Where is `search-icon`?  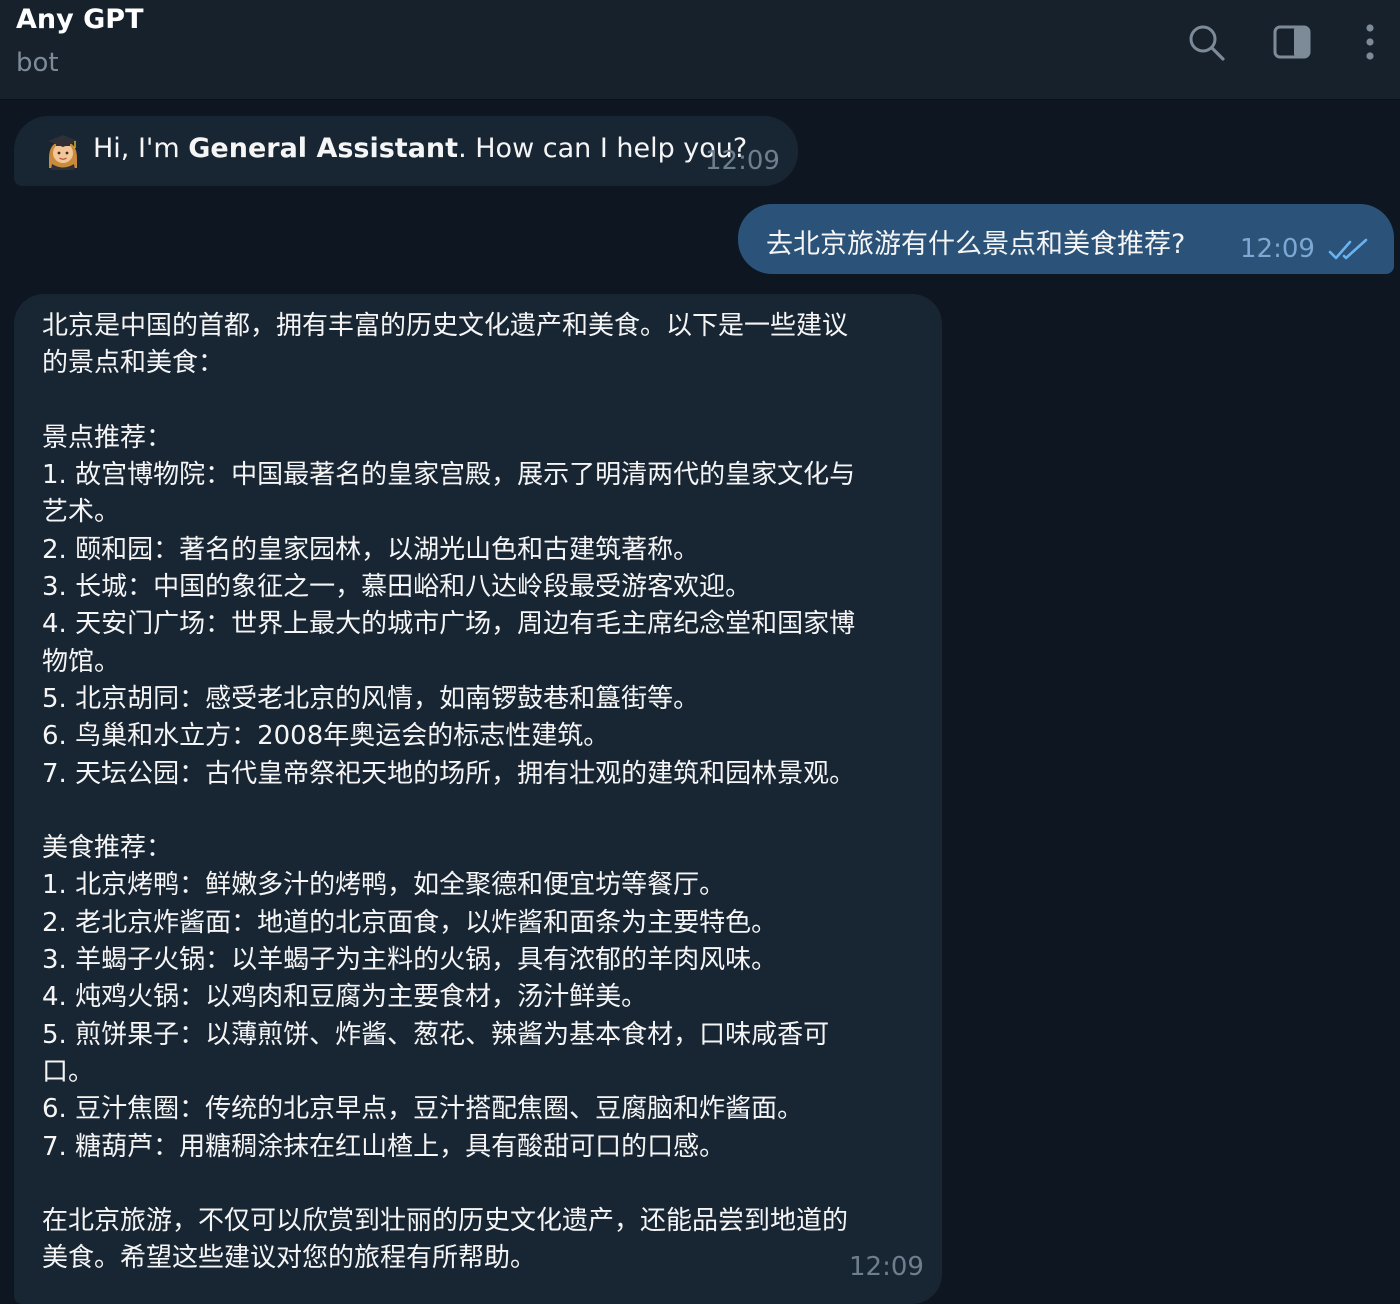
search-icon is located at coordinates (1206, 42).